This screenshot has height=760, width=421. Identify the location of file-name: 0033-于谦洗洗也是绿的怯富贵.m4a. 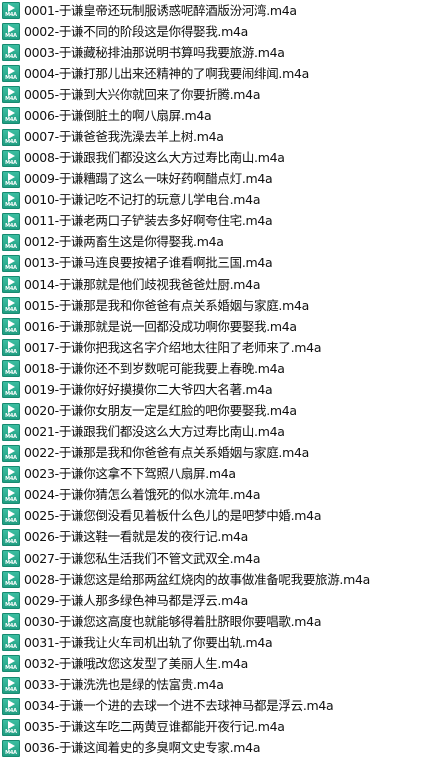
(124, 685).